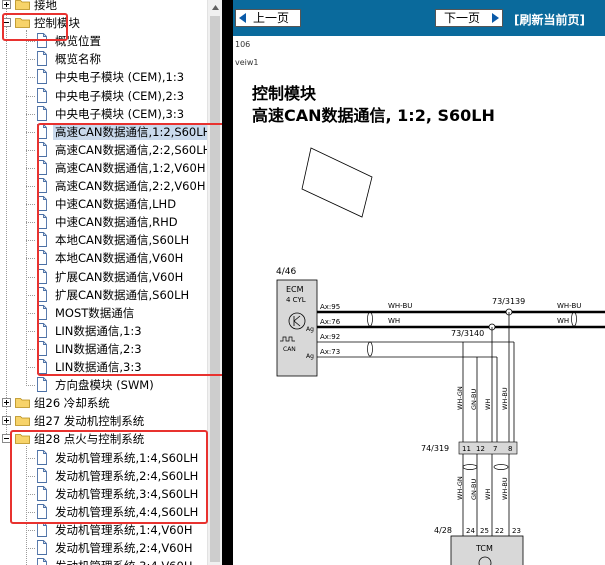  What do you see at coordinates (516, 531) in the screenshot?
I see `tcm-pin: 23` at bounding box center [516, 531].